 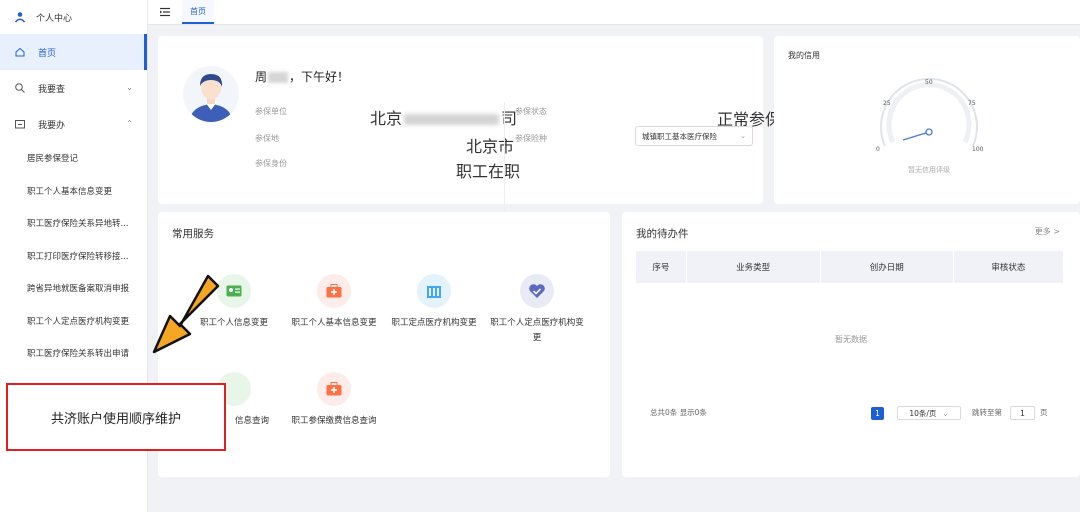 I want to click on blurred-unit-name, so click(x=452, y=119).